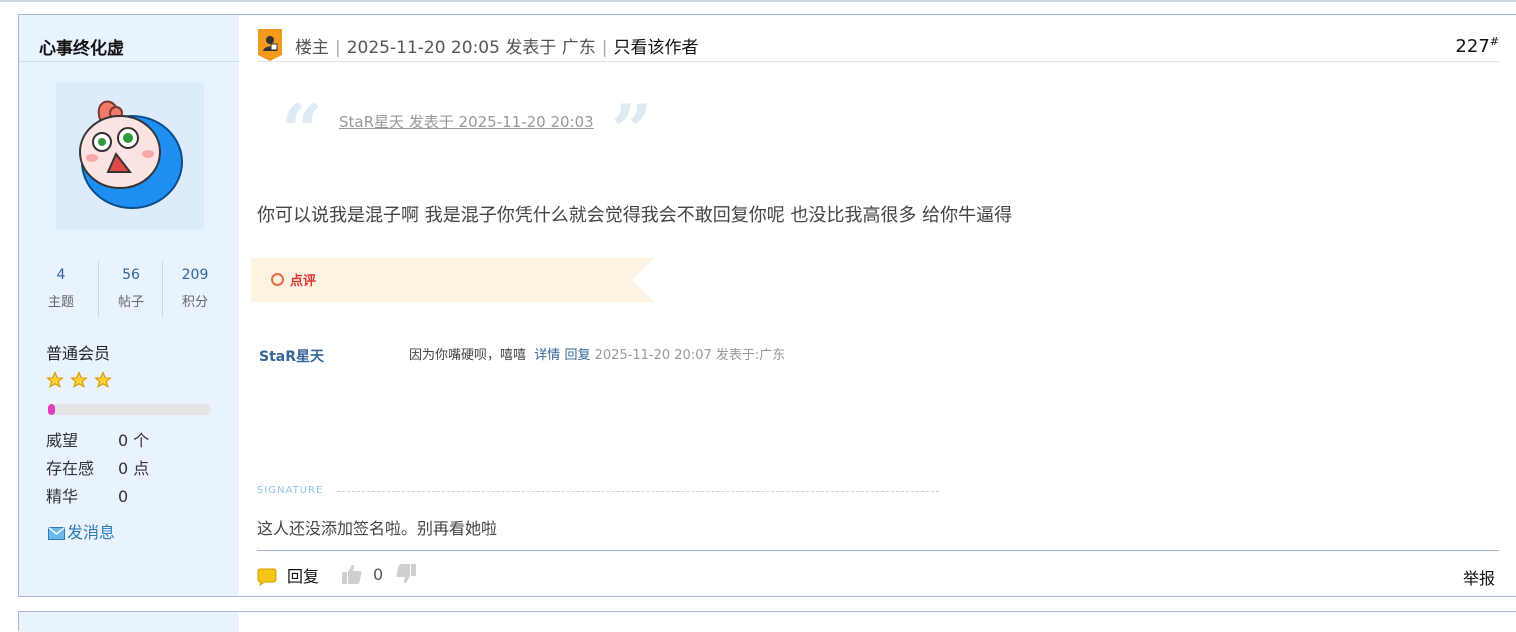  Describe the element at coordinates (456, 280) in the screenshot. I see `comment-section-banner: 点评` at that location.